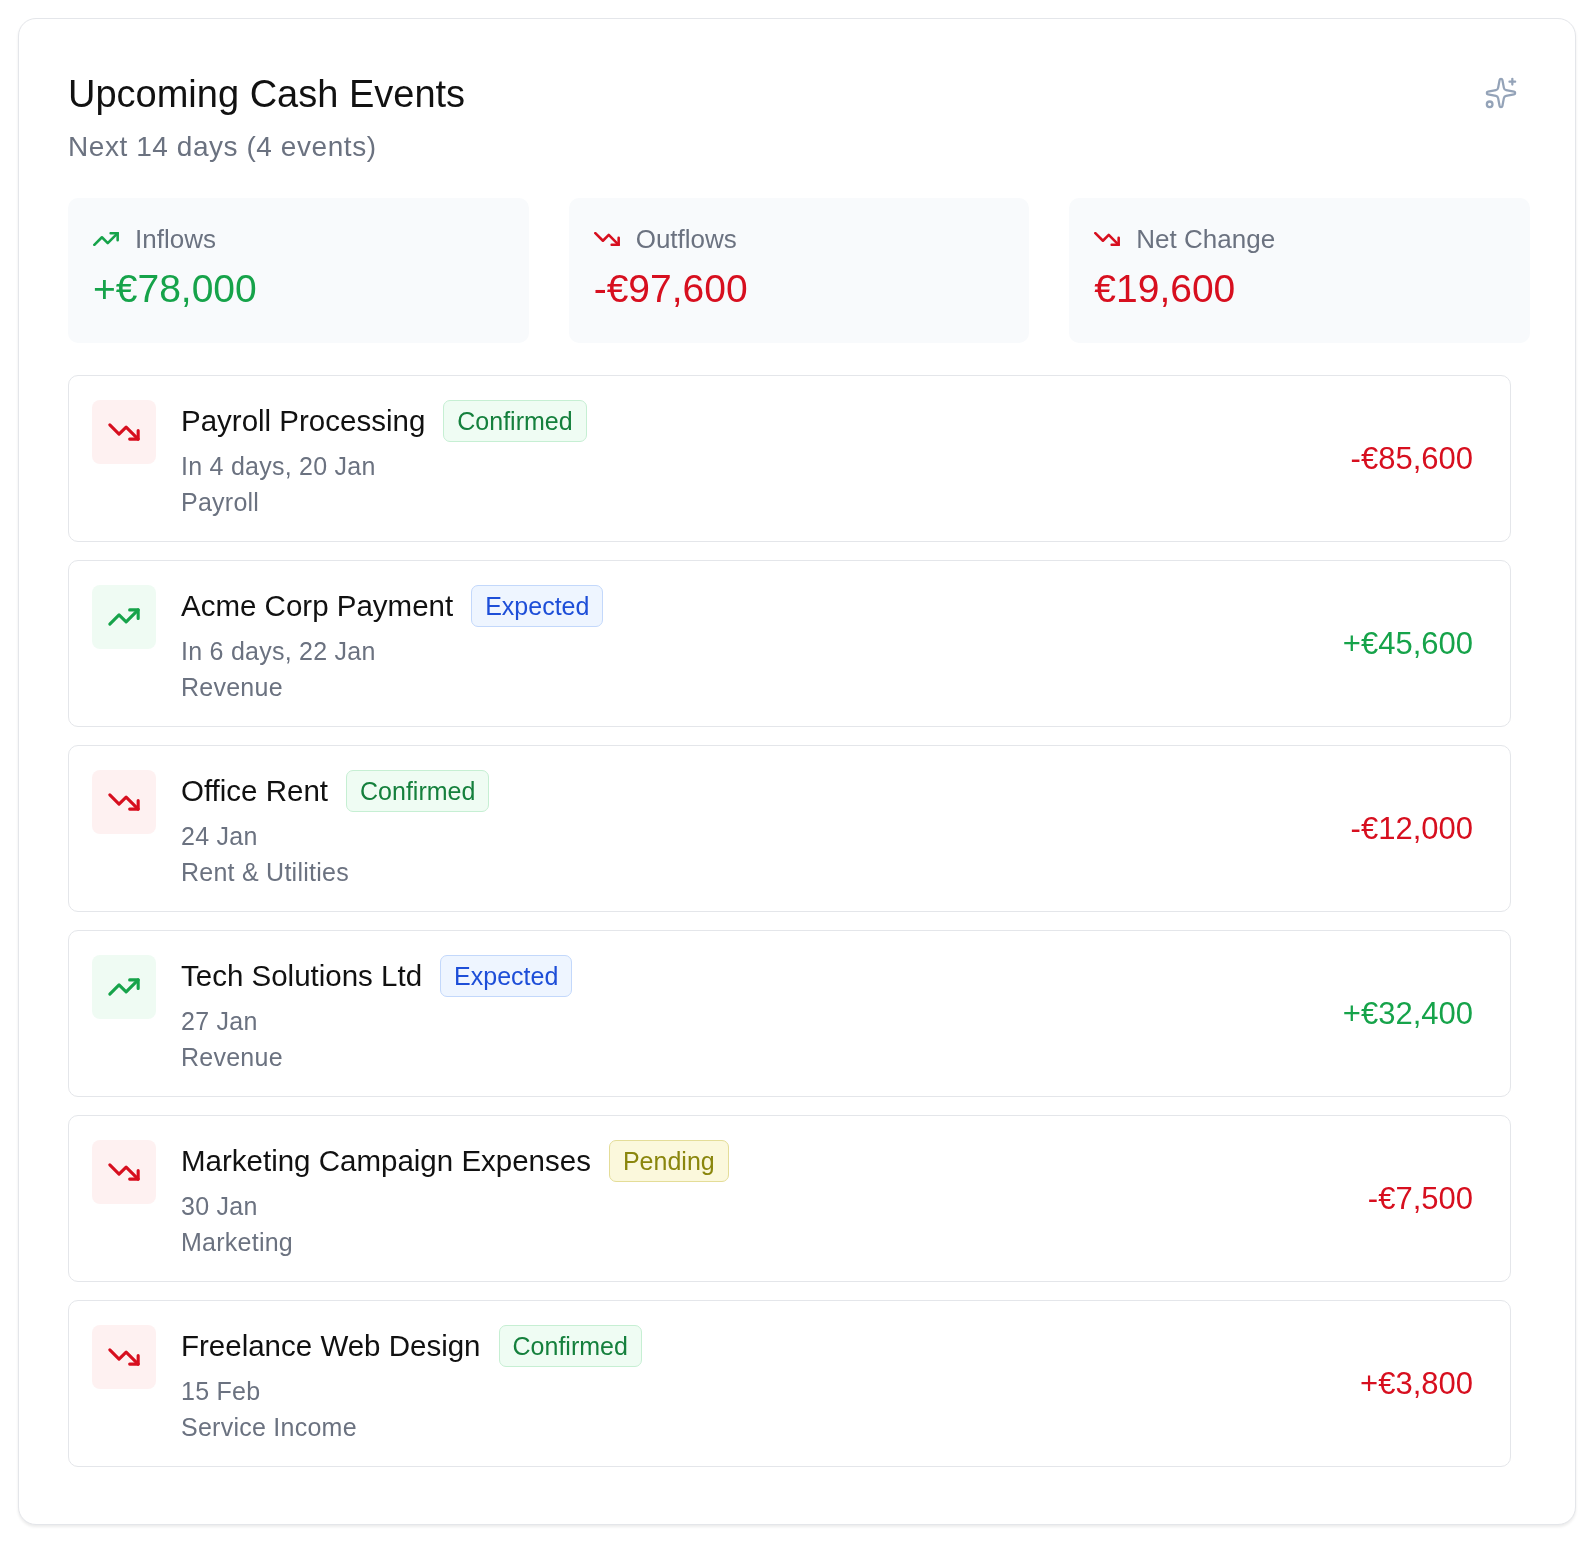  Describe the element at coordinates (1206, 239) in the screenshot. I see `summary-label: Net Change` at that location.